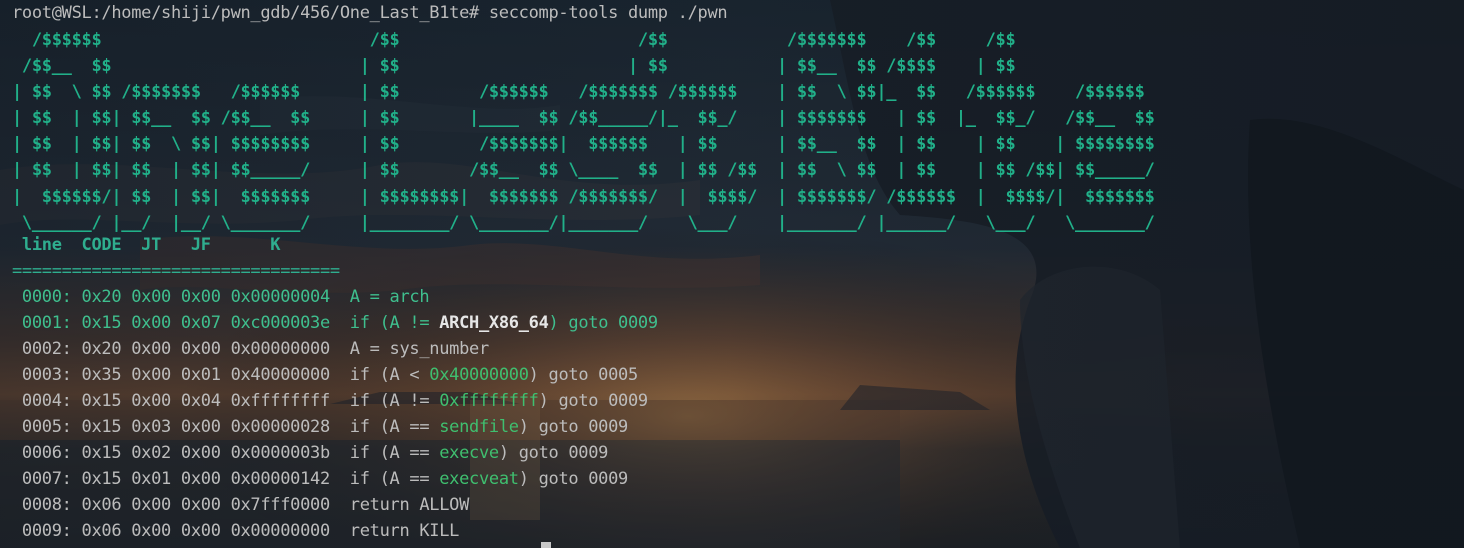 Image resolution: width=1464 pixels, height=548 pixels. What do you see at coordinates (523, 40) in the screenshot?
I see `banner-line: /$$$$$$ /$$ /$$ /$$$$$$$ /$$ /$$` at bounding box center [523, 40].